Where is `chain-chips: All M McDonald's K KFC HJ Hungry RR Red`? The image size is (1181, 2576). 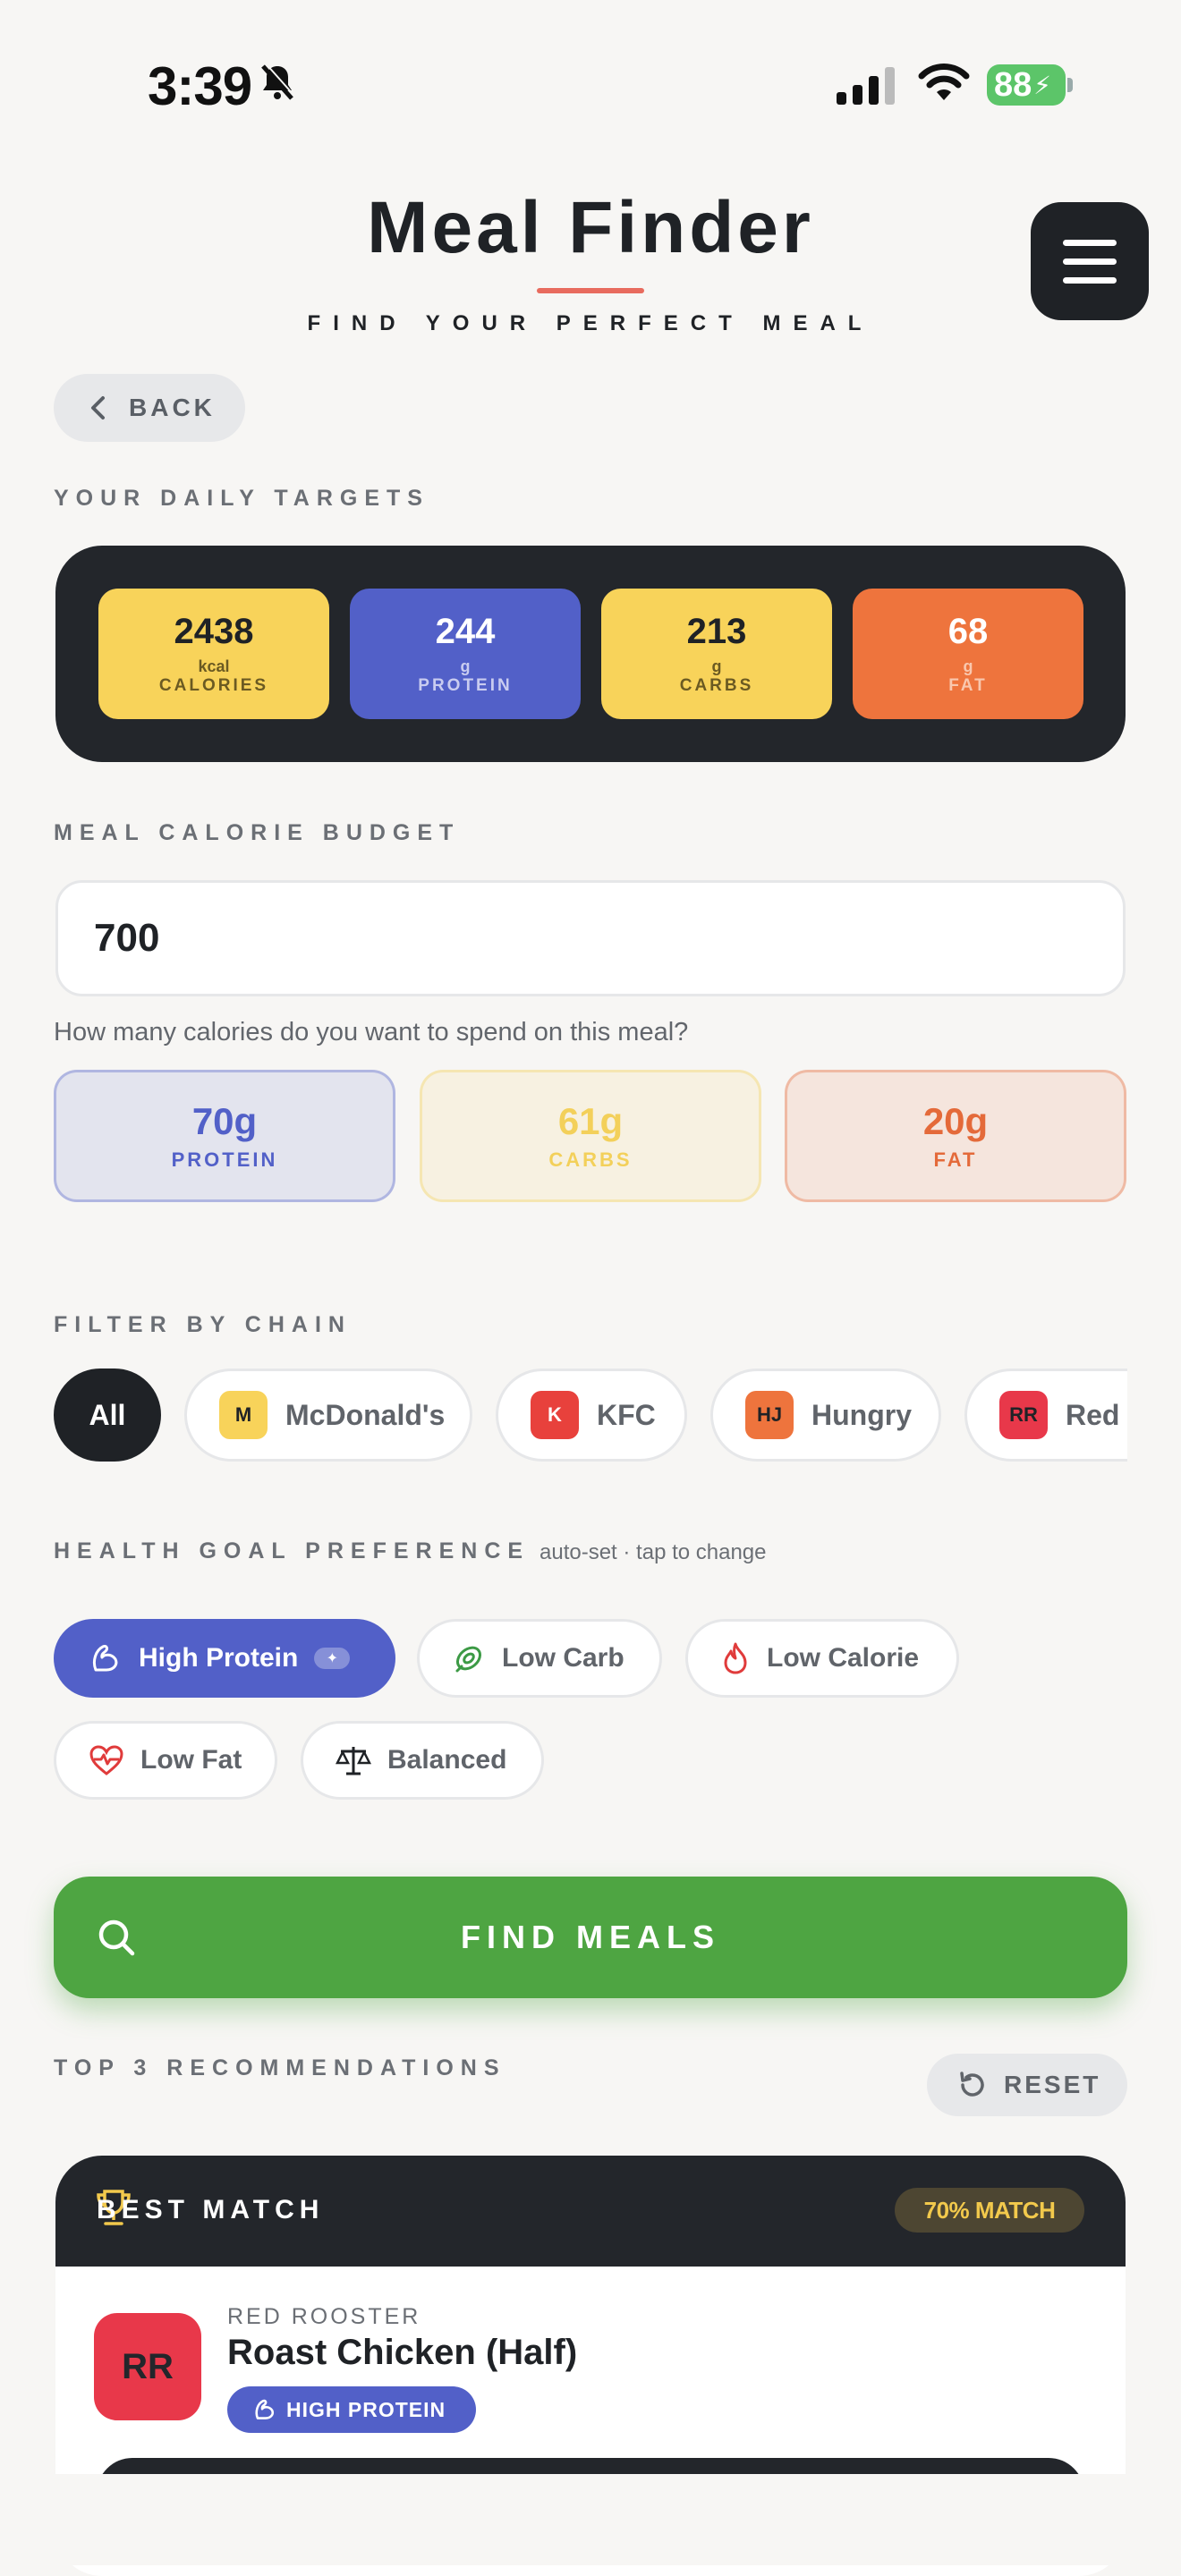
chain-chips: All M McDonald's K KFC HJ Hungry RR Red is located at coordinates (590, 1415).